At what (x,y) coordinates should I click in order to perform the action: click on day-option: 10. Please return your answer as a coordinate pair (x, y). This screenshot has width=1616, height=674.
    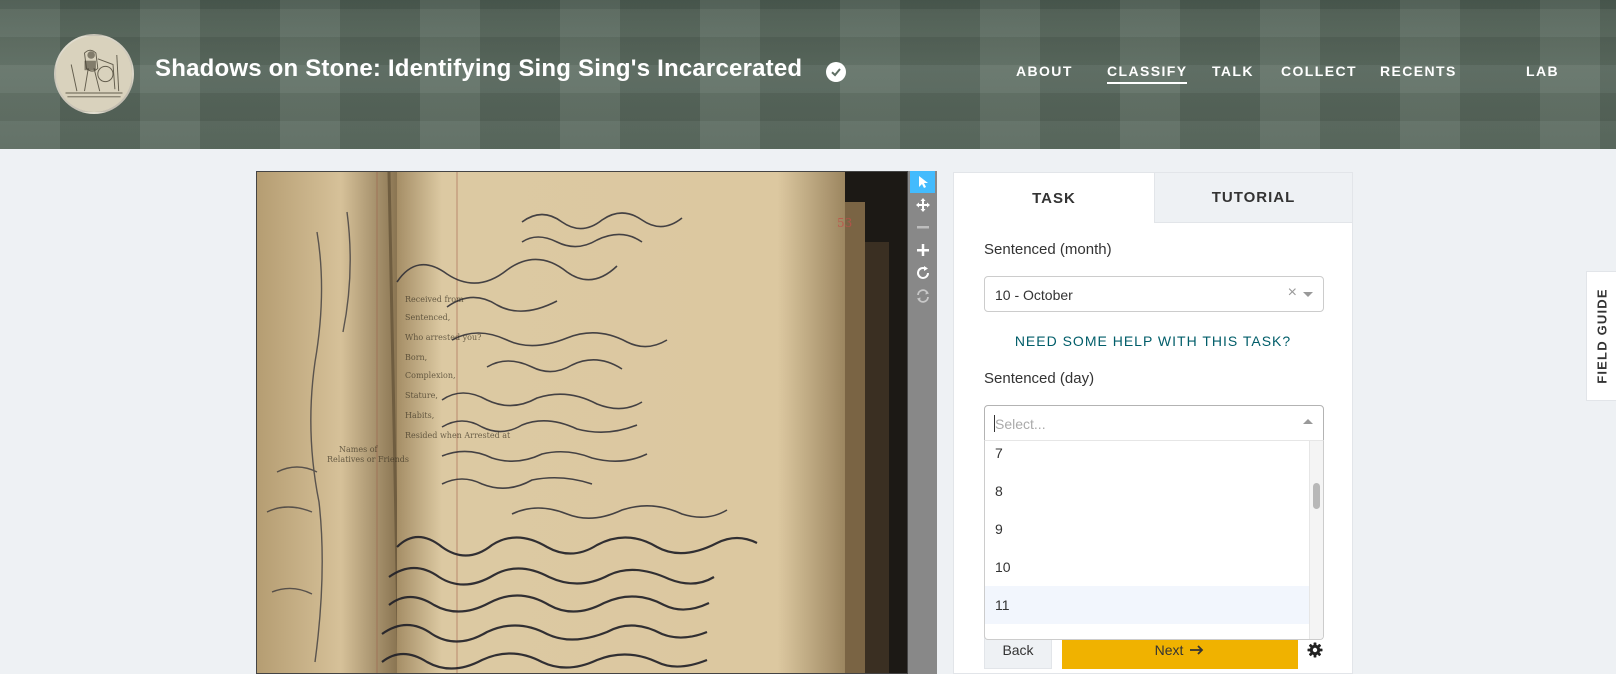
    Looking at the image, I should click on (1147, 567).